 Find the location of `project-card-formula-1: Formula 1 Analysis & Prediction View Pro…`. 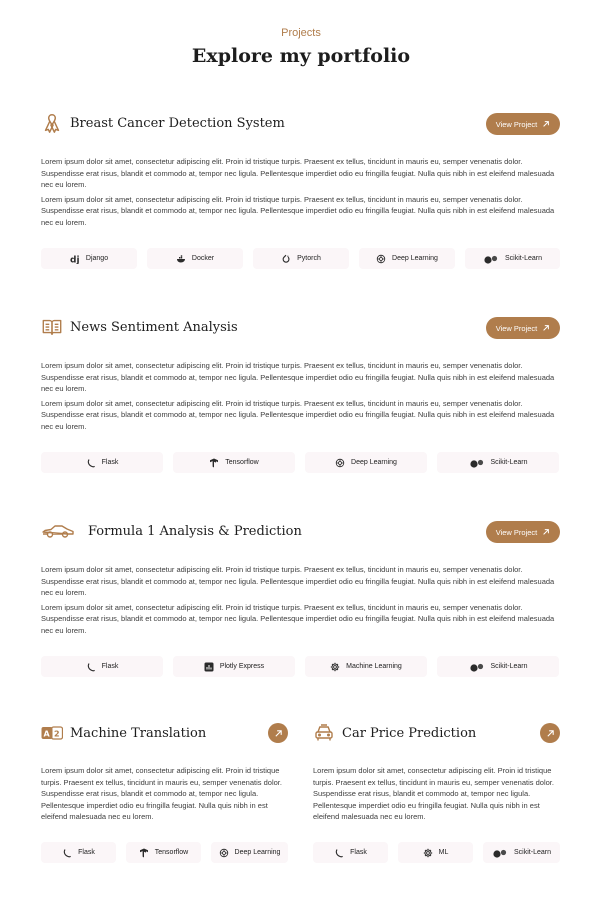

project-card-formula-1: Formula 1 Analysis & Prediction View Pro… is located at coordinates (300, 598).